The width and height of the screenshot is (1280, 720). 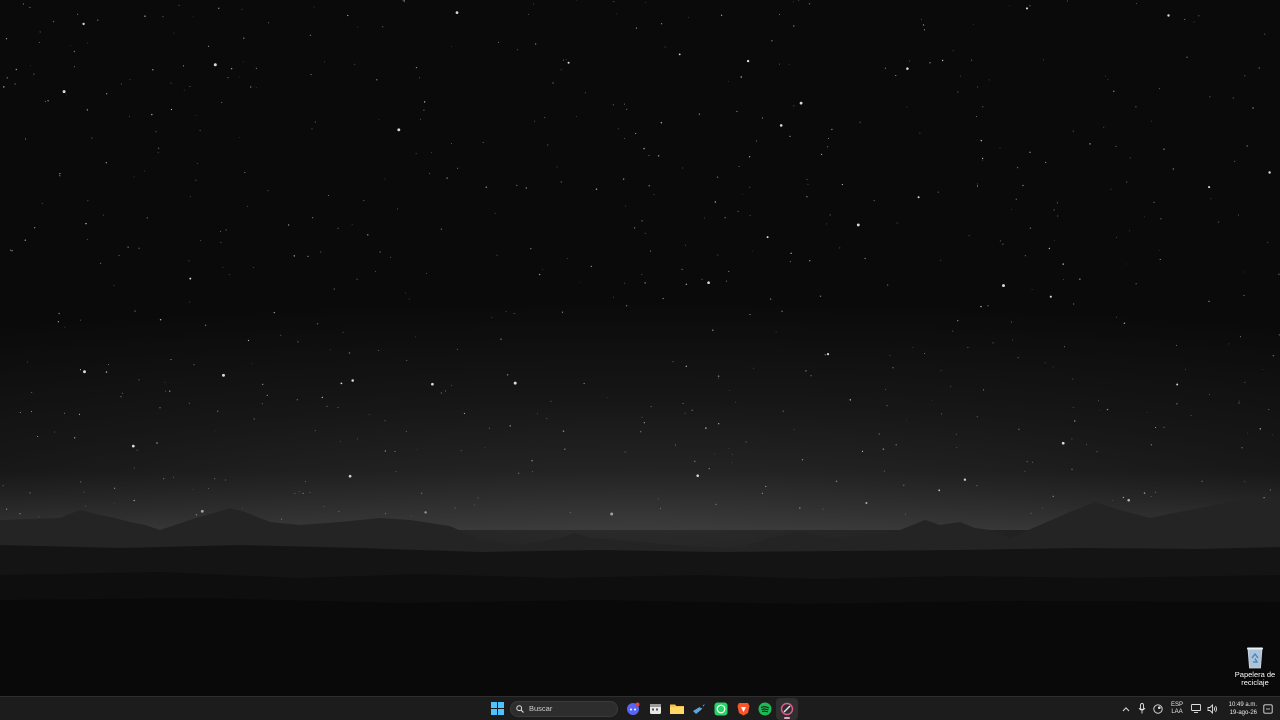 What do you see at coordinates (1176, 704) in the screenshot?
I see `language-code: ESP` at bounding box center [1176, 704].